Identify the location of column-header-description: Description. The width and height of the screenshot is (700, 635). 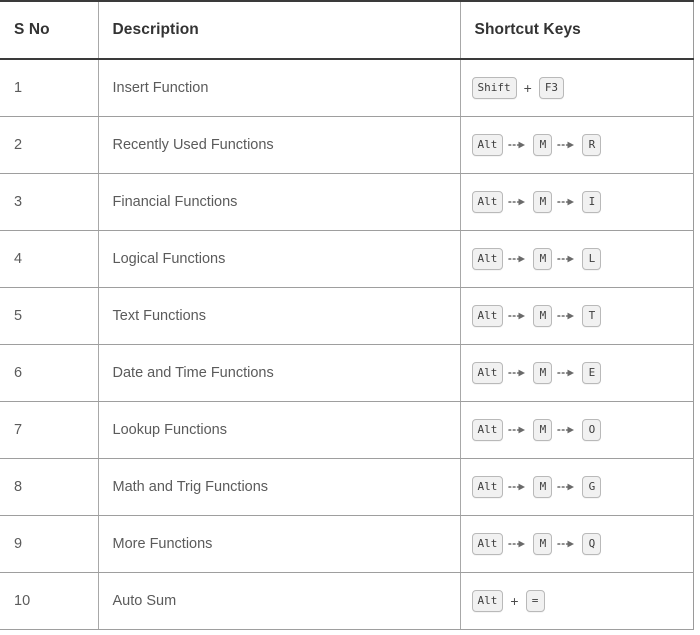
(279, 30).